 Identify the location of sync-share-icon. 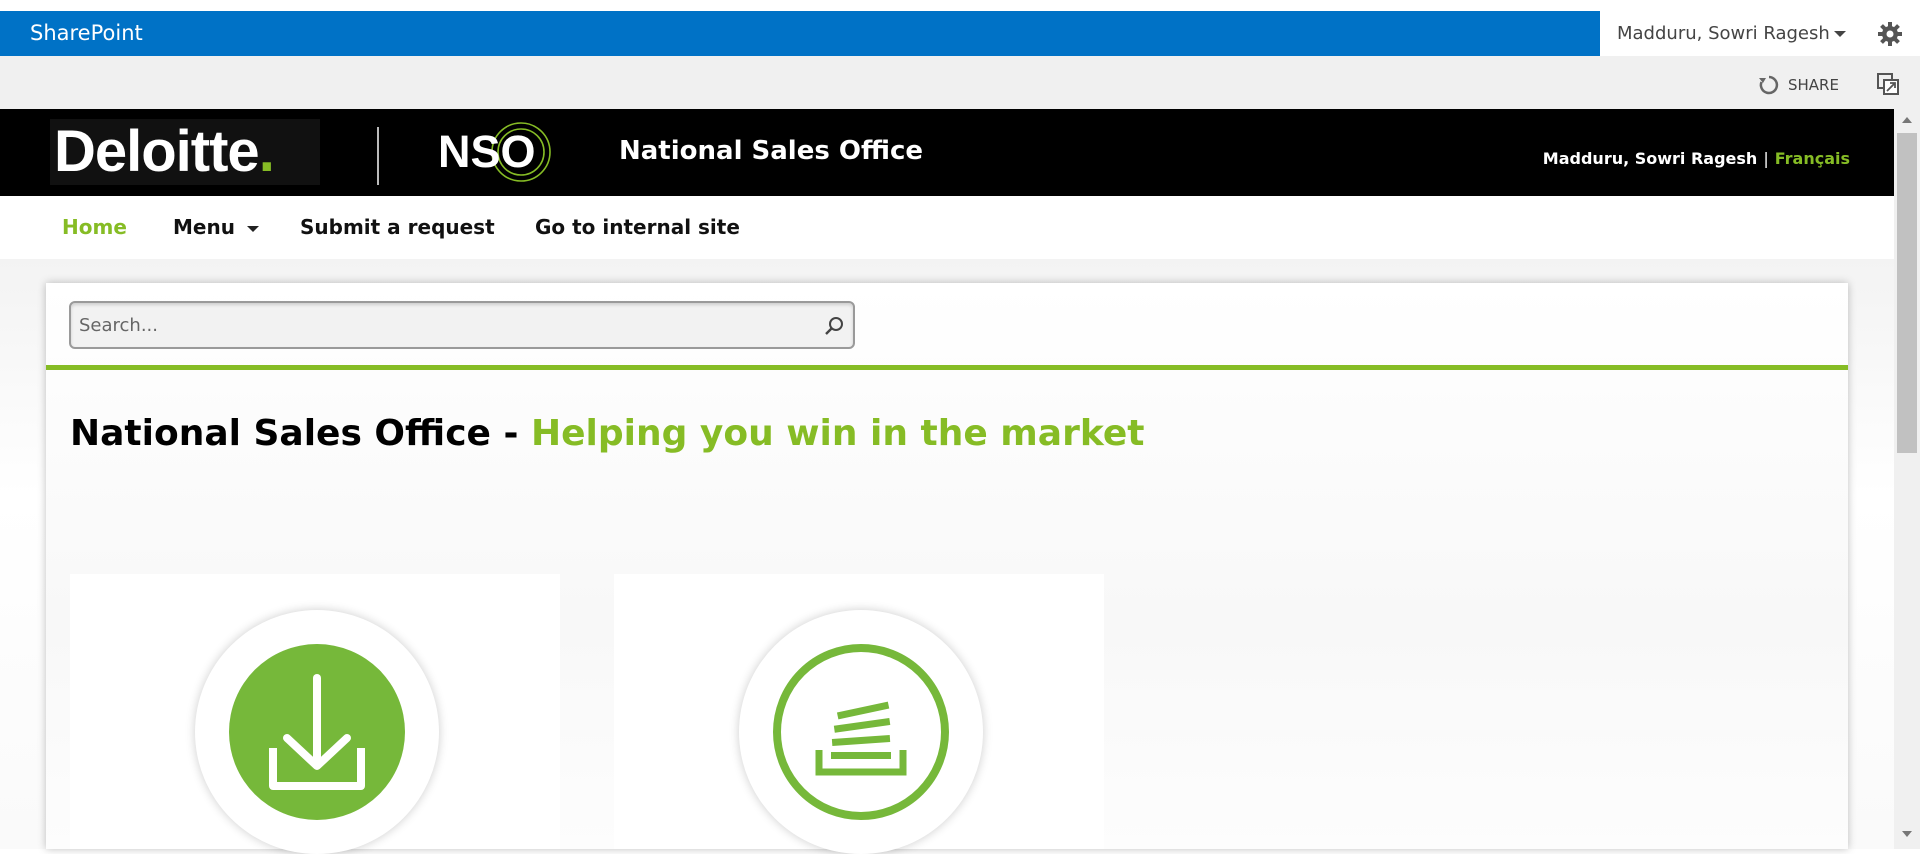
(1769, 85).